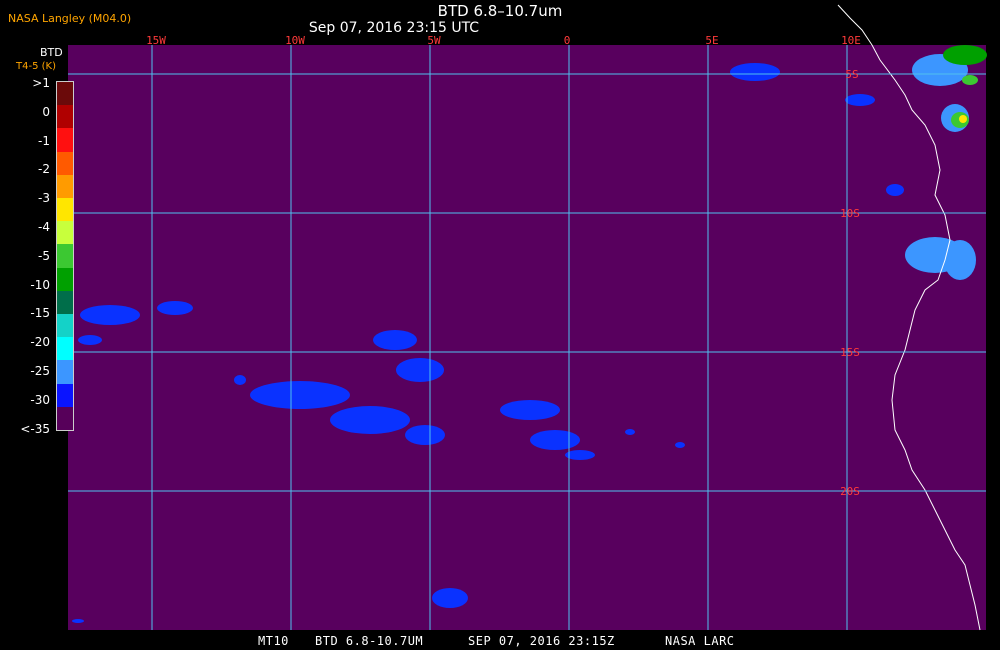 The width and height of the screenshot is (1000, 650). What do you see at coordinates (273, 641) in the screenshot?
I see `footer-satellite: MT10` at bounding box center [273, 641].